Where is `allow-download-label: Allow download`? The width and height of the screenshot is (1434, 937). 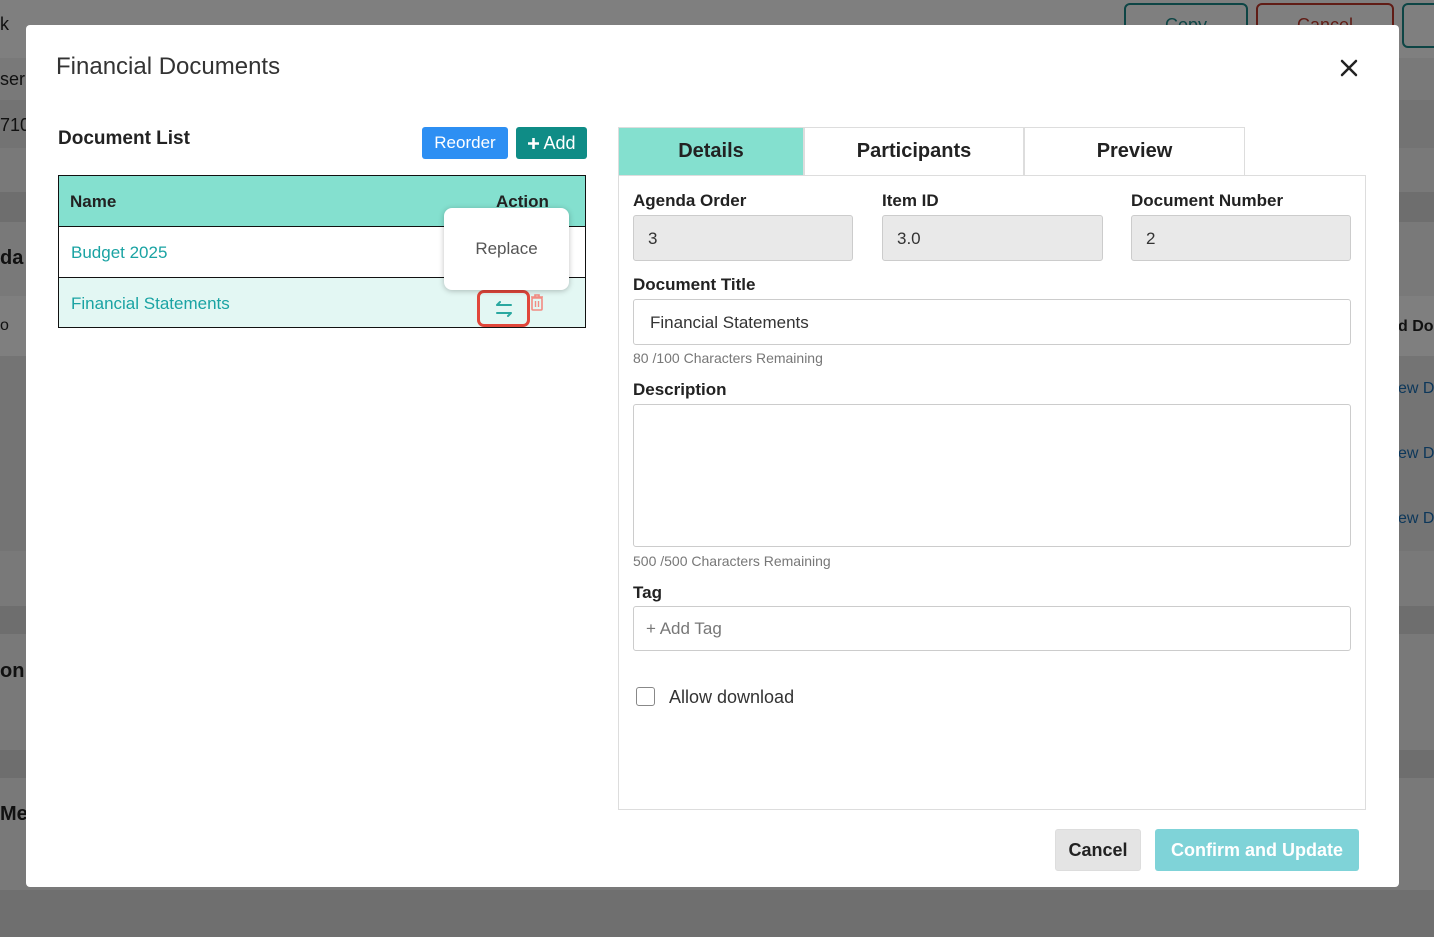
allow-download-label: Allow download is located at coordinates (731, 697).